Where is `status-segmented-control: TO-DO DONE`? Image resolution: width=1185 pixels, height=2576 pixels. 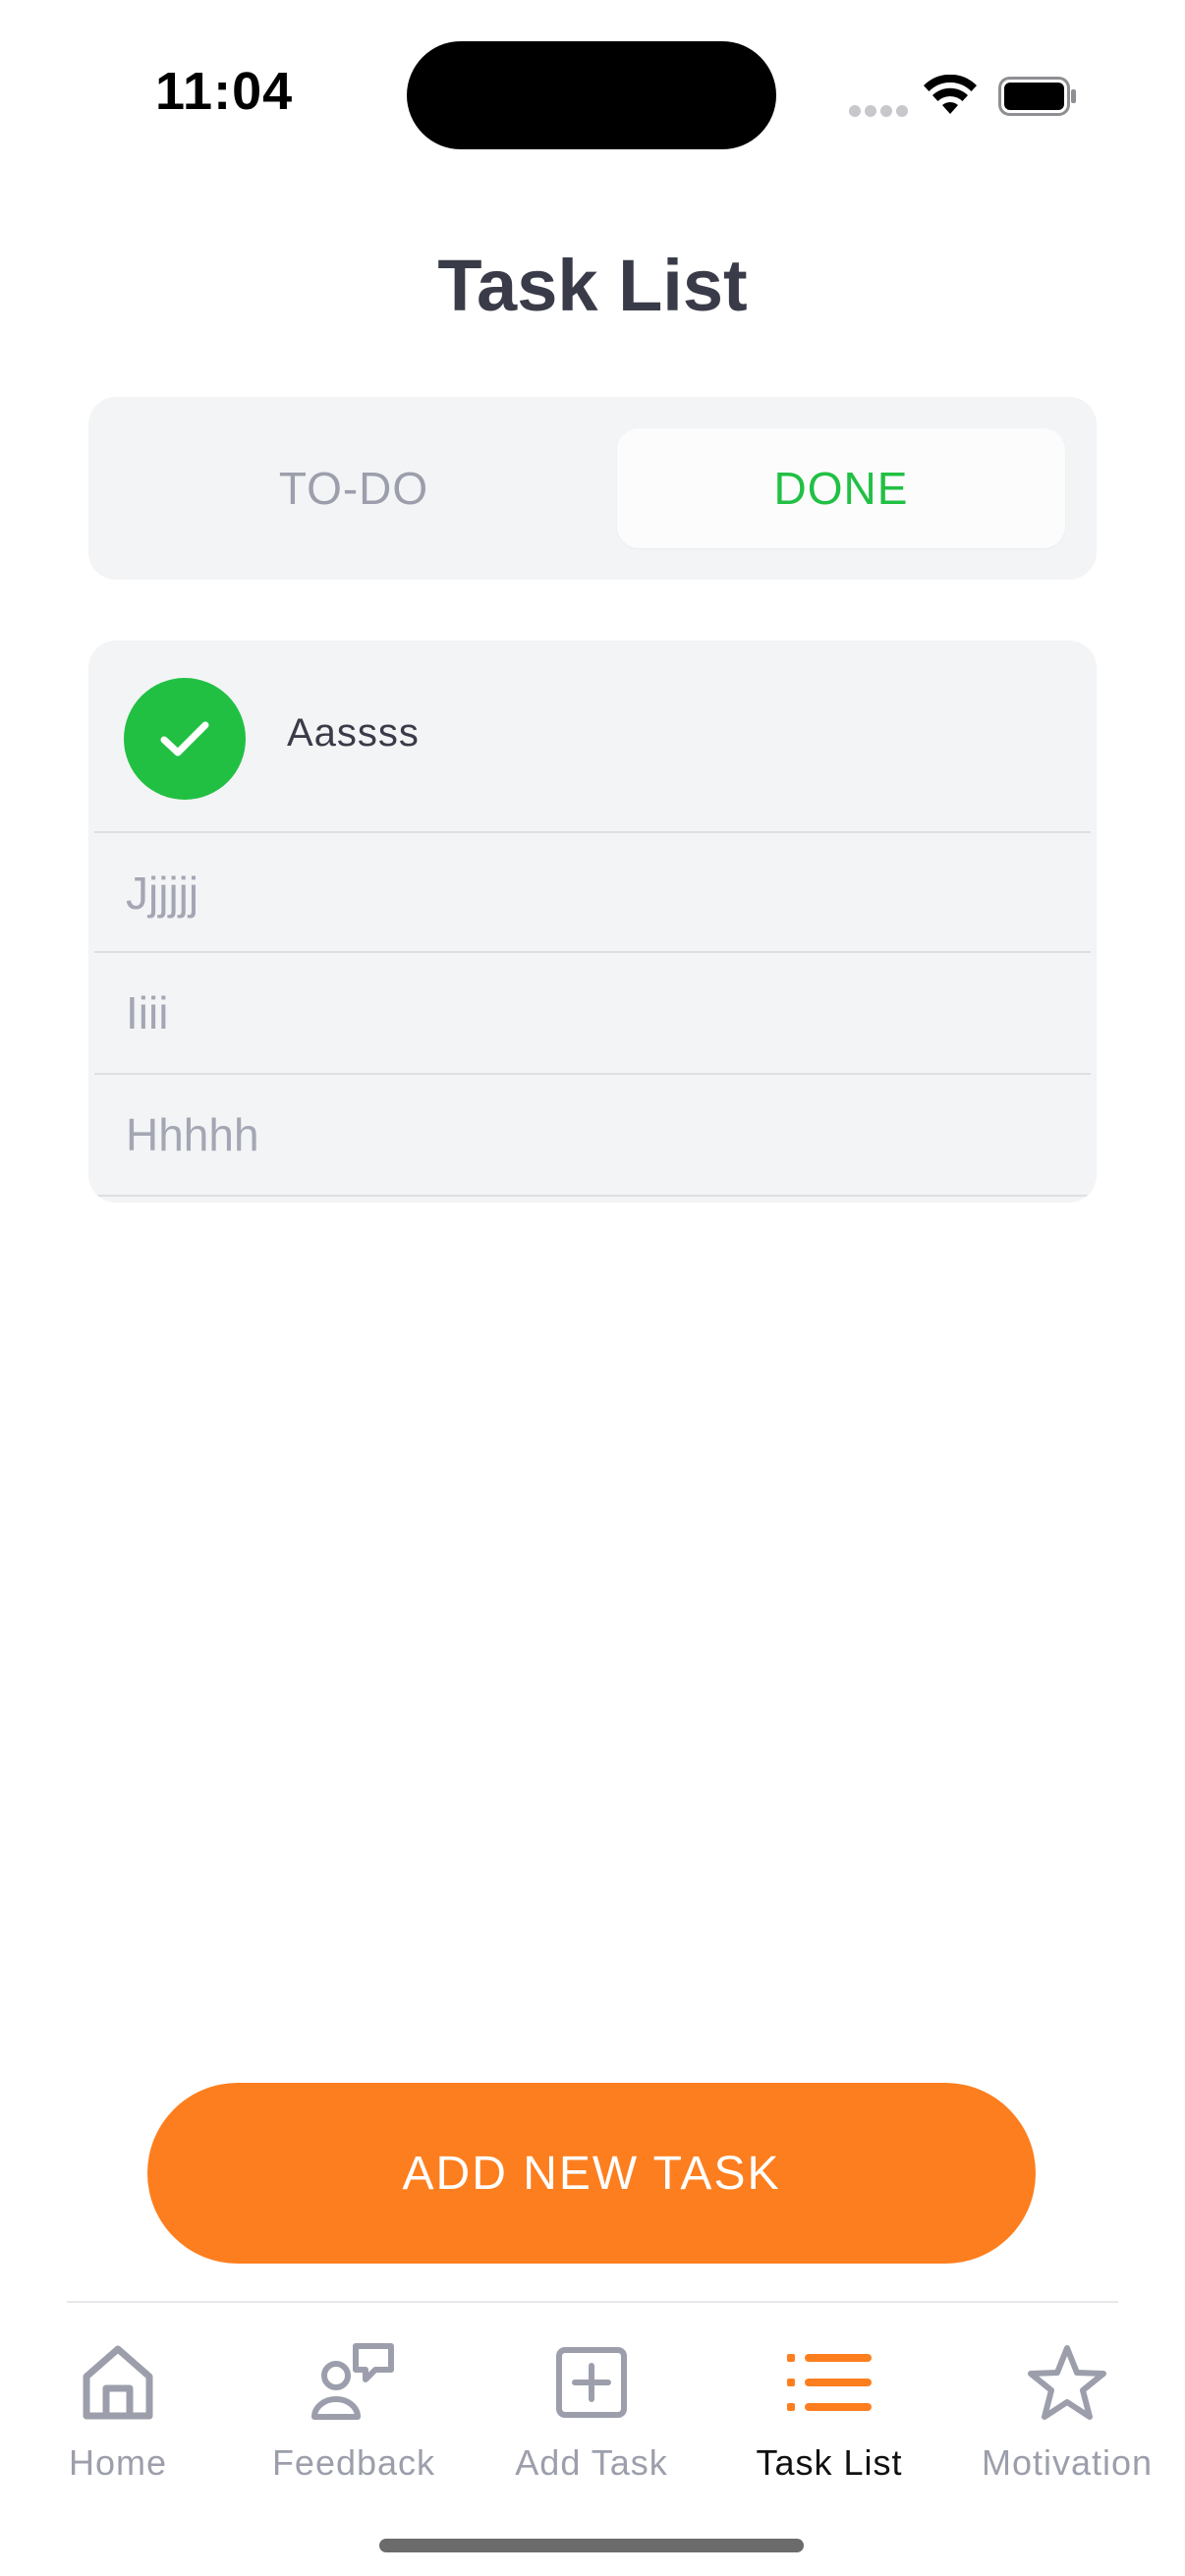
status-segmented-control: TO-DO DONE is located at coordinates (592, 488).